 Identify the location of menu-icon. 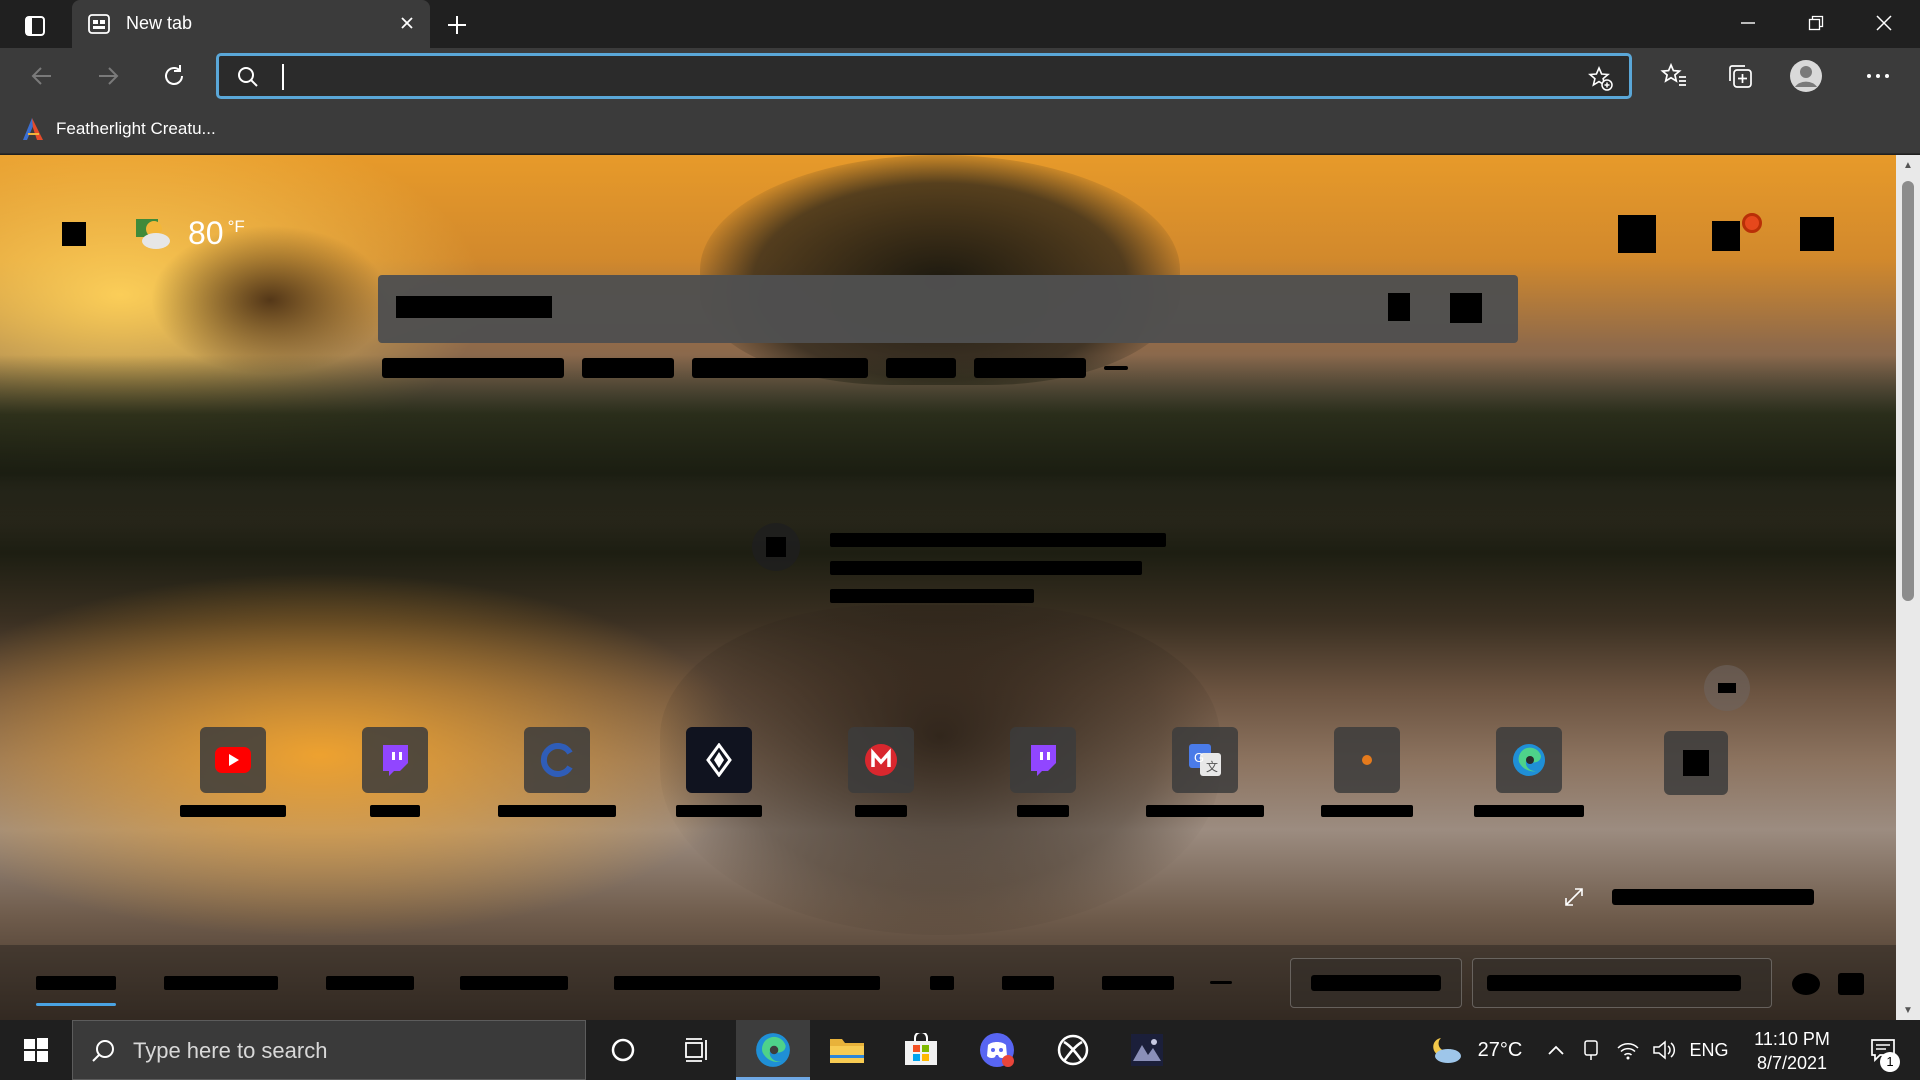
(74, 233).